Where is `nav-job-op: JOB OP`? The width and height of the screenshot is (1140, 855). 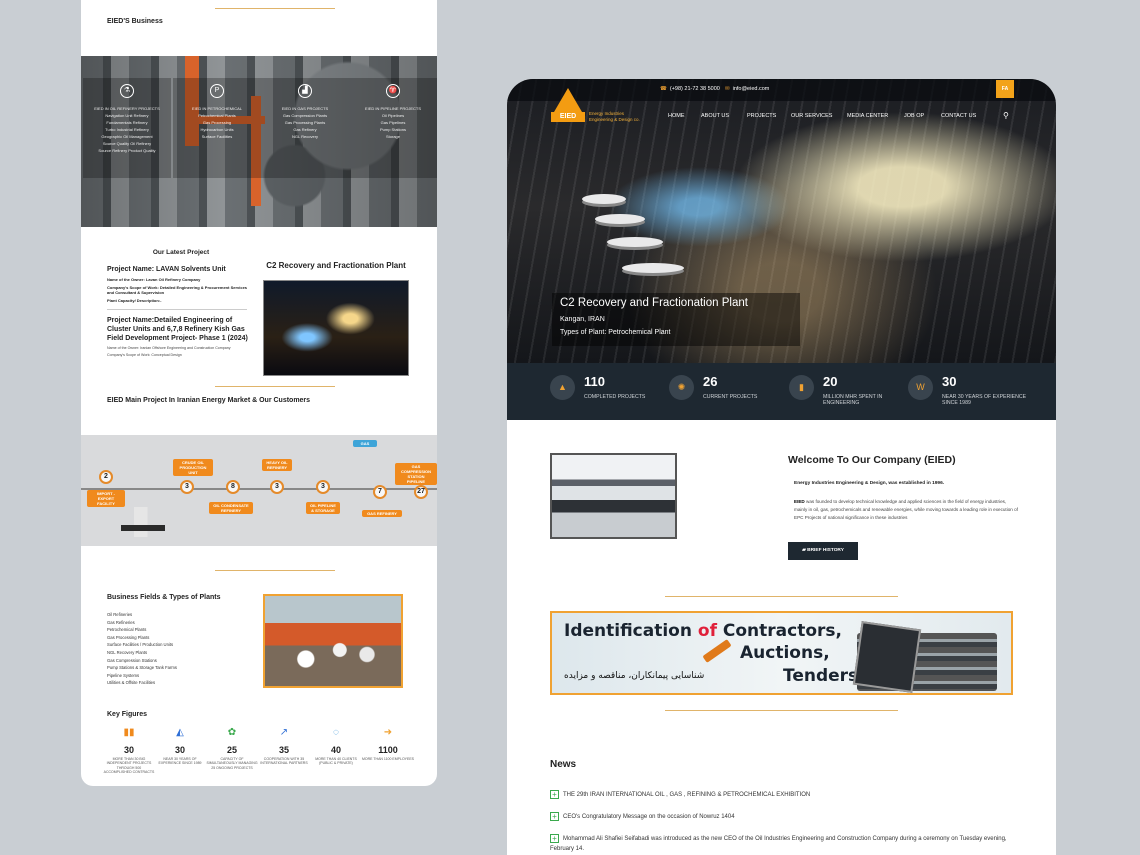
nav-job-op: JOB OP is located at coordinates (914, 116).